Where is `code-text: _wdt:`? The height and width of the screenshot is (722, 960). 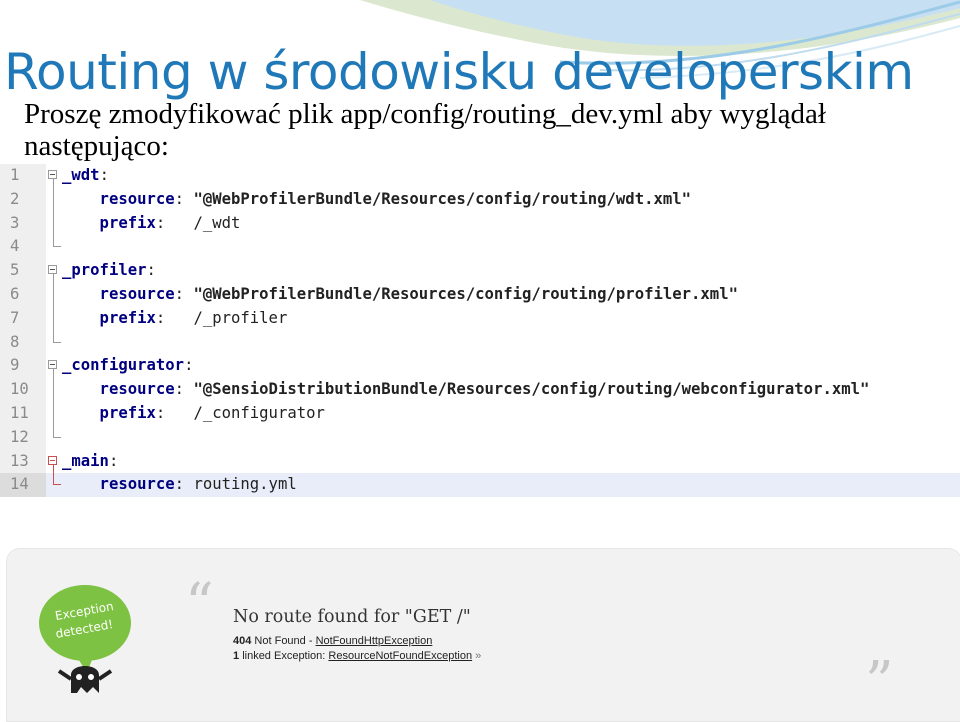 code-text: _wdt: is located at coordinates (85, 176).